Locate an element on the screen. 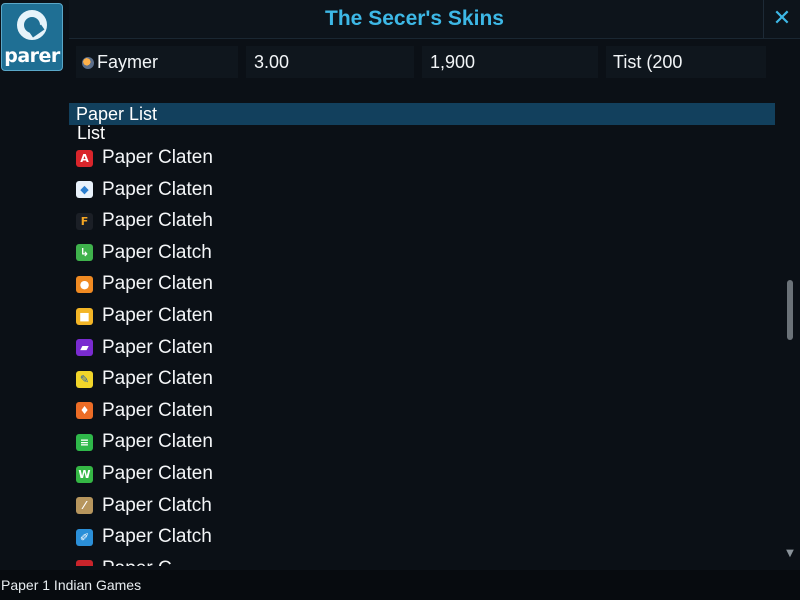 Image resolution: width=800 pixels, height=600 pixels. info-name-cell: Faymer is located at coordinates (157, 62).